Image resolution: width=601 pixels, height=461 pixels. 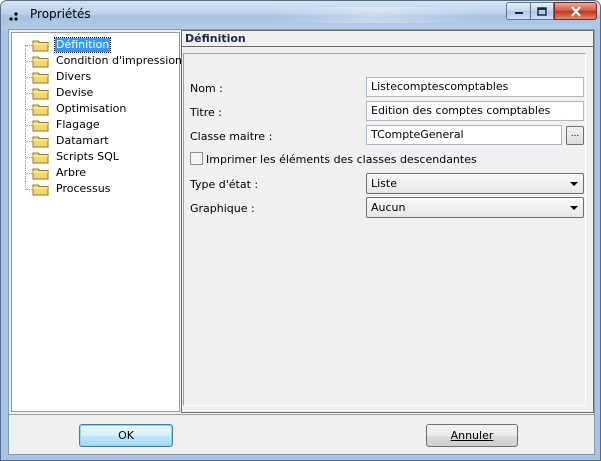 I want to click on classe-maitre-label: Classe maitre :, so click(x=231, y=136).